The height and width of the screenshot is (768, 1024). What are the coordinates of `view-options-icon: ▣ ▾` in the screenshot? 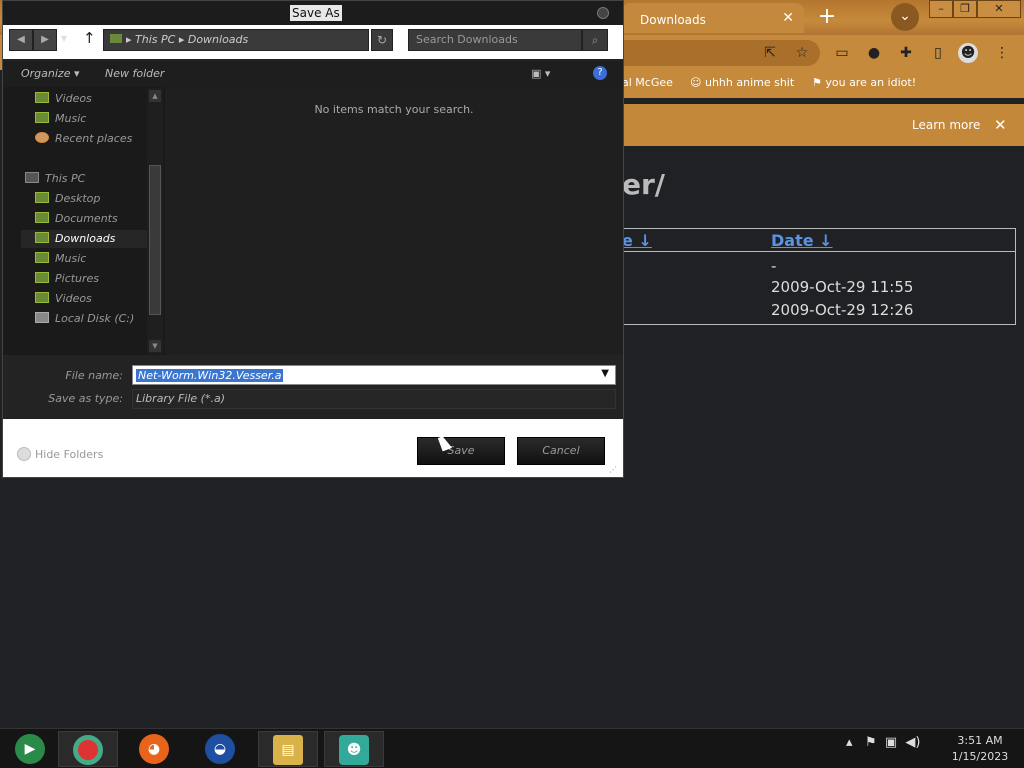 It's located at (540, 73).